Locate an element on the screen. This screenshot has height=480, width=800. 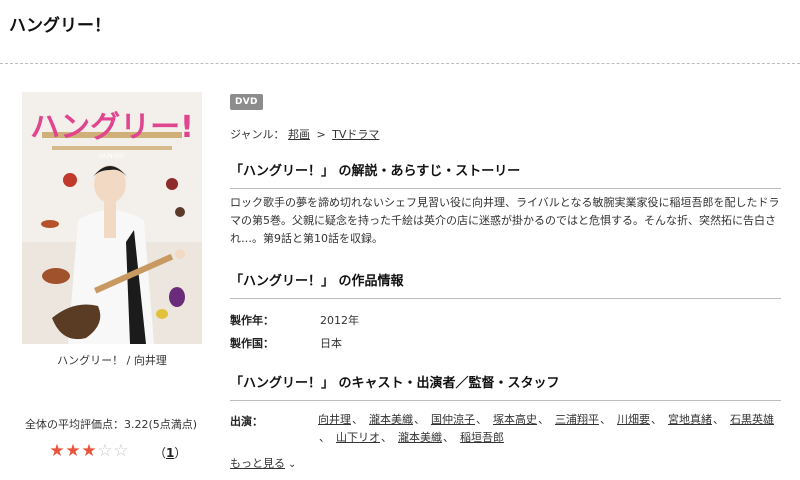
show-more-link: もっと見る ⌄ is located at coordinates (263, 463).